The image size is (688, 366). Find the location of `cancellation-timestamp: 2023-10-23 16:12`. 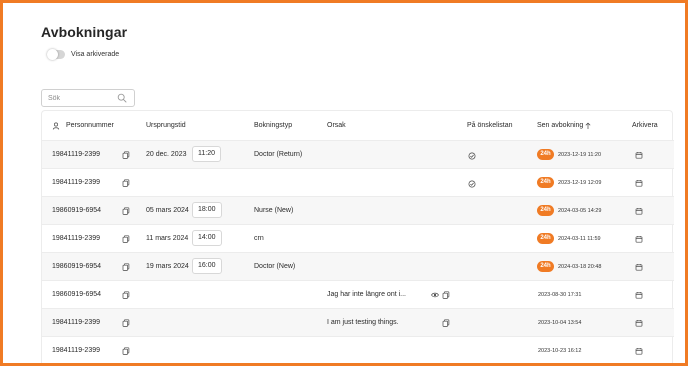

cancellation-timestamp: 2023-10-23 16:12 is located at coordinates (560, 351).